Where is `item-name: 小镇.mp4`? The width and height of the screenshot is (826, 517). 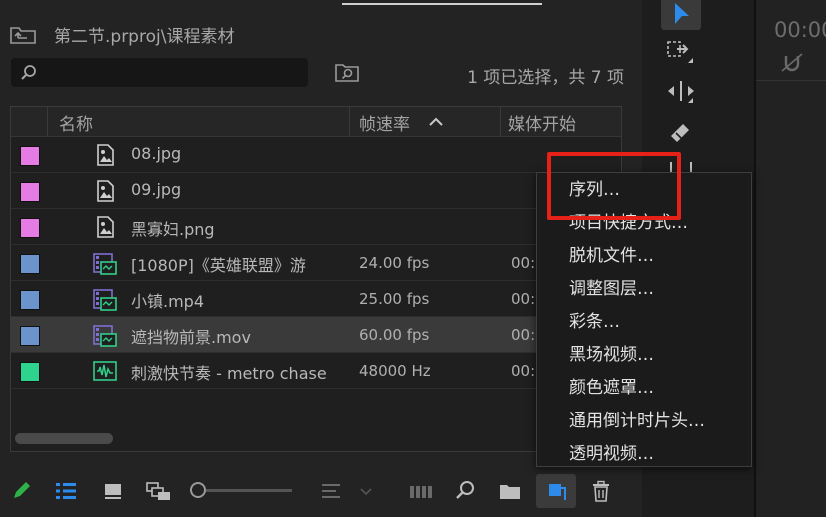 item-name: 小镇.mp4 is located at coordinates (168, 301).